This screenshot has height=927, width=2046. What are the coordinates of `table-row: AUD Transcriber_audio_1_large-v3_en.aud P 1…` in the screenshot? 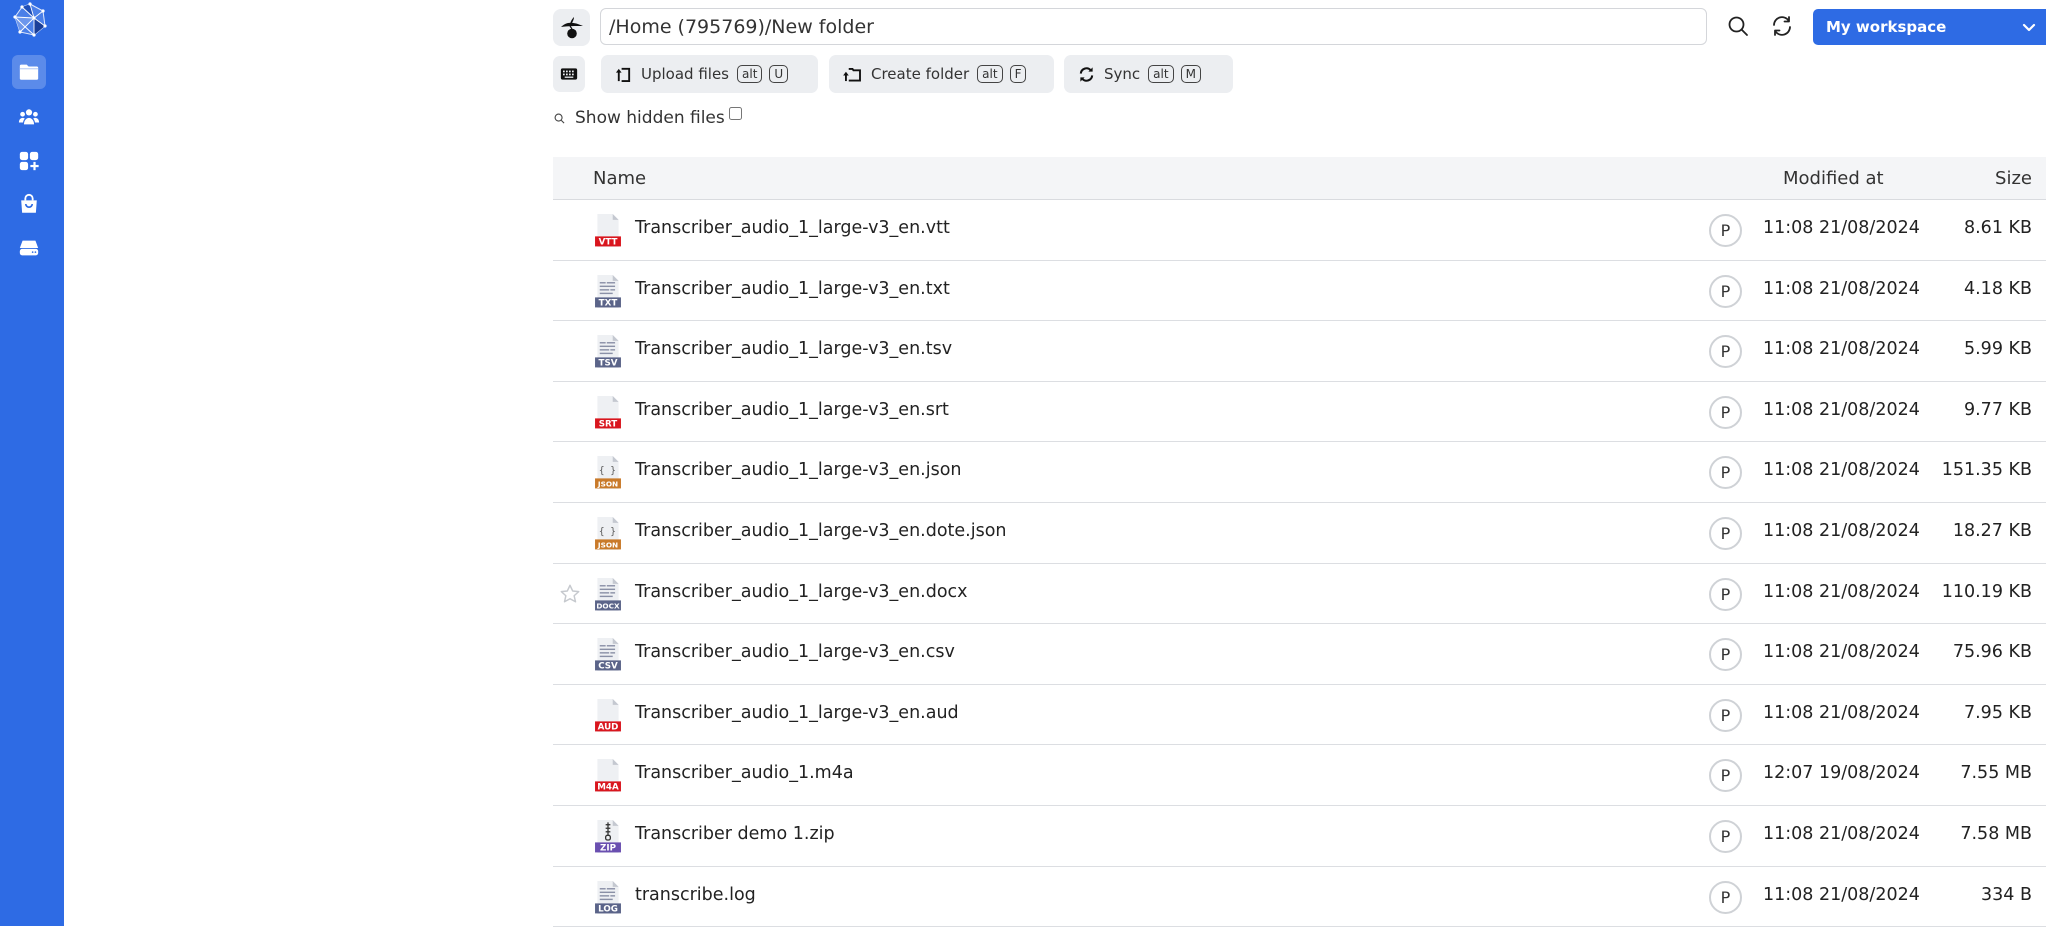 It's located at (1299, 715).